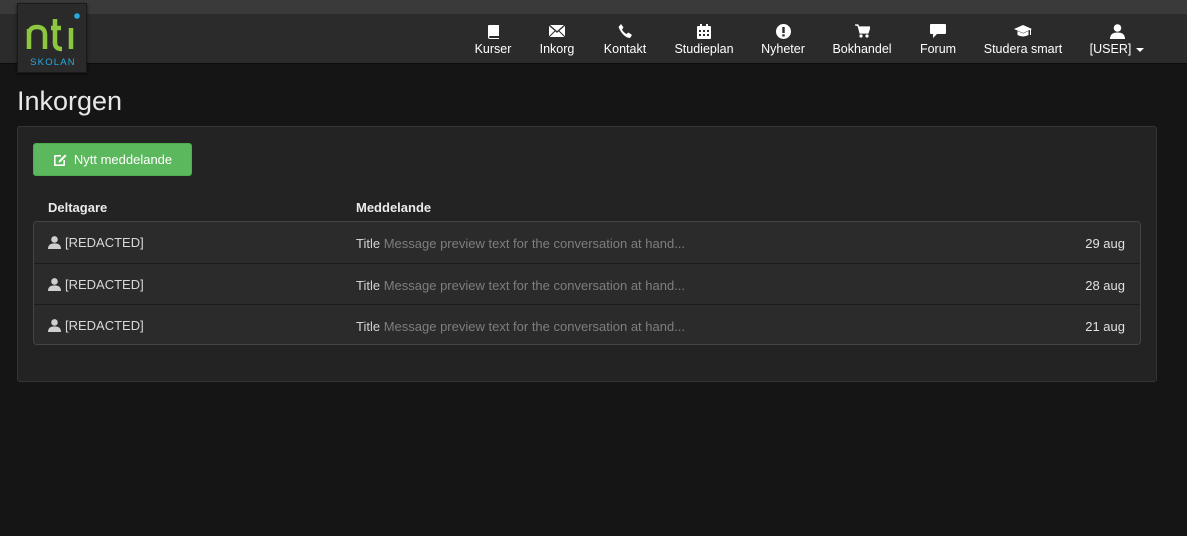 The width and height of the screenshot is (1187, 536). Describe the element at coordinates (783, 31) in the screenshot. I see `exclamation-icon` at that location.